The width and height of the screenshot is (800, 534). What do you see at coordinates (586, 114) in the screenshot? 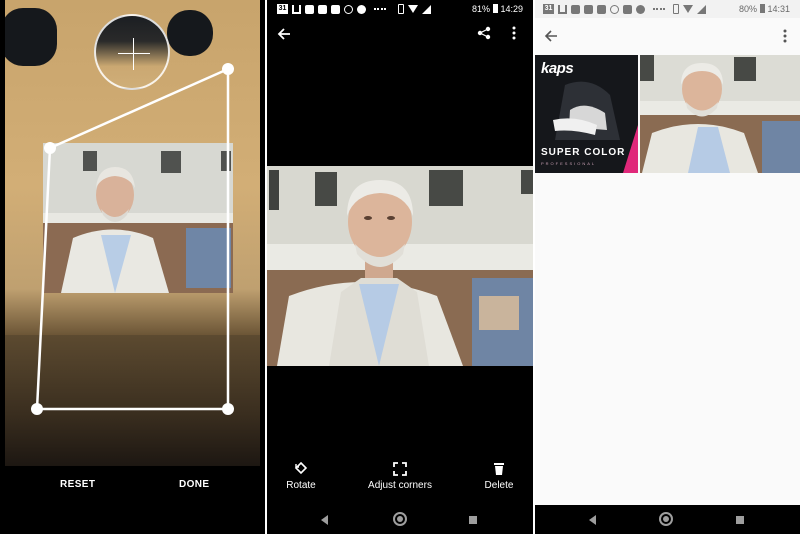
I see `thumbnail-kaps: kaps SUPER COLOR PROFESSIONAL` at bounding box center [586, 114].